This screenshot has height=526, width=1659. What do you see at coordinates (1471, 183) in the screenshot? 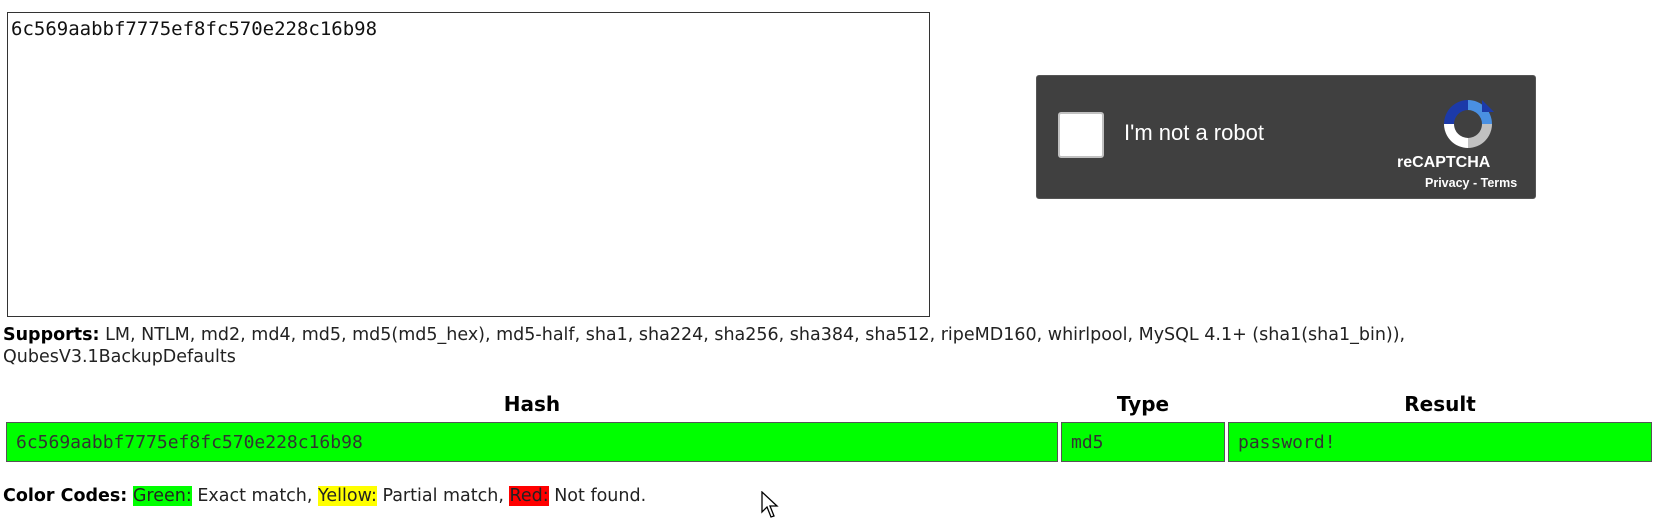
I see `captcha-links: Privacy - Terms` at bounding box center [1471, 183].